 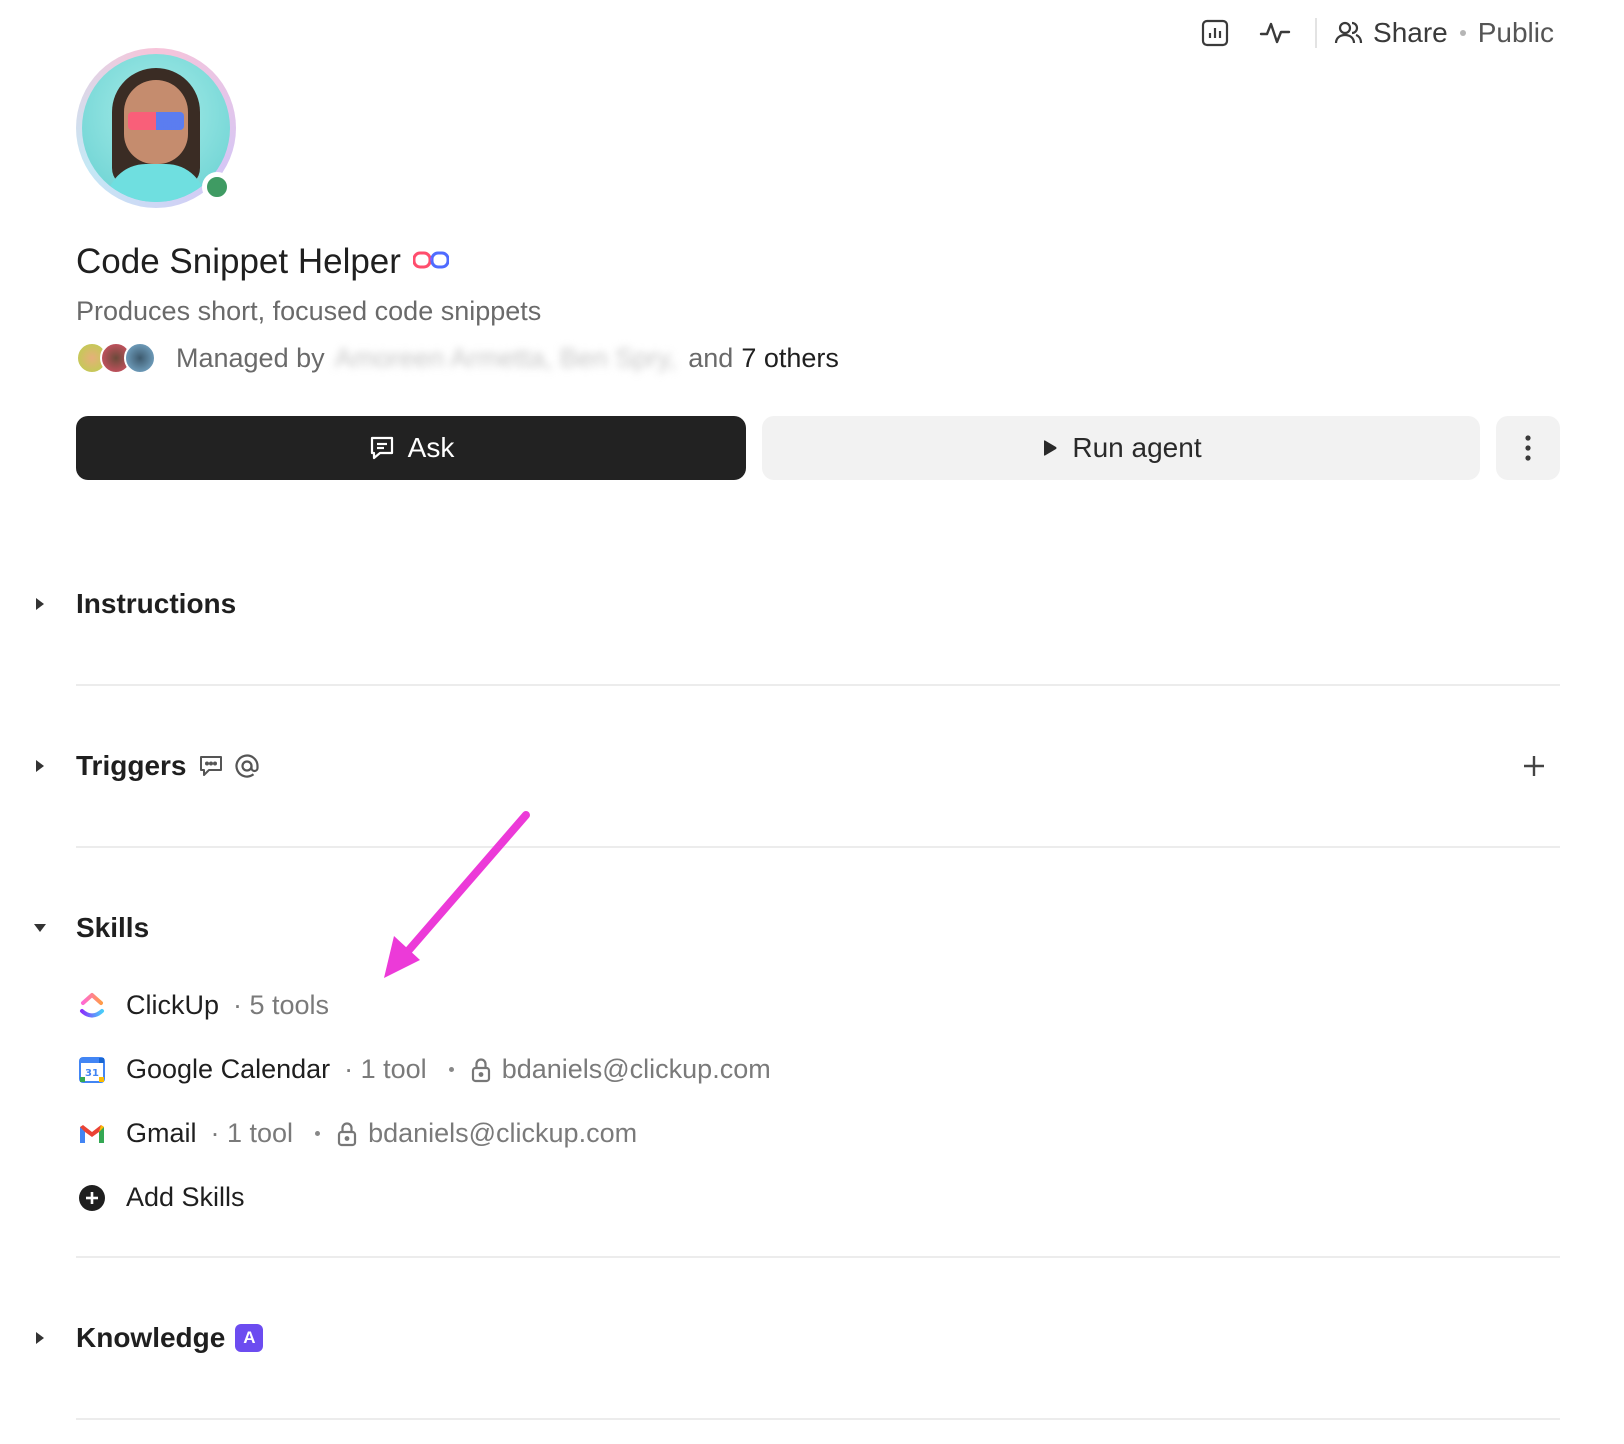 I want to click on dashboard-chart-icon, so click(x=1215, y=33).